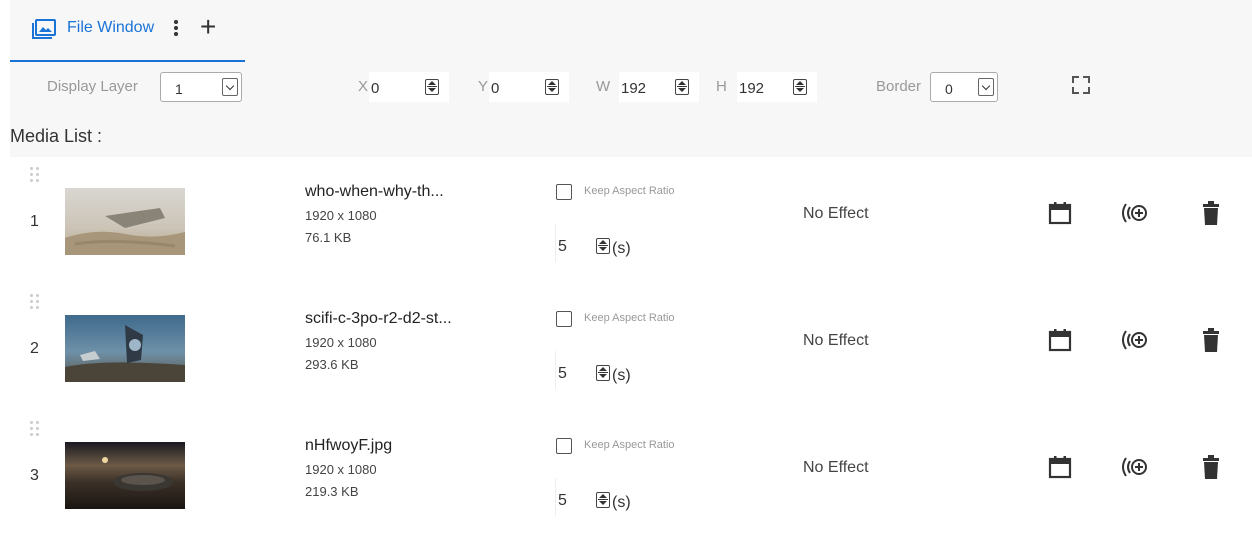 This screenshot has width=1252, height=537. Describe the element at coordinates (752, 88) in the screenshot. I see `h-value: 192` at that location.